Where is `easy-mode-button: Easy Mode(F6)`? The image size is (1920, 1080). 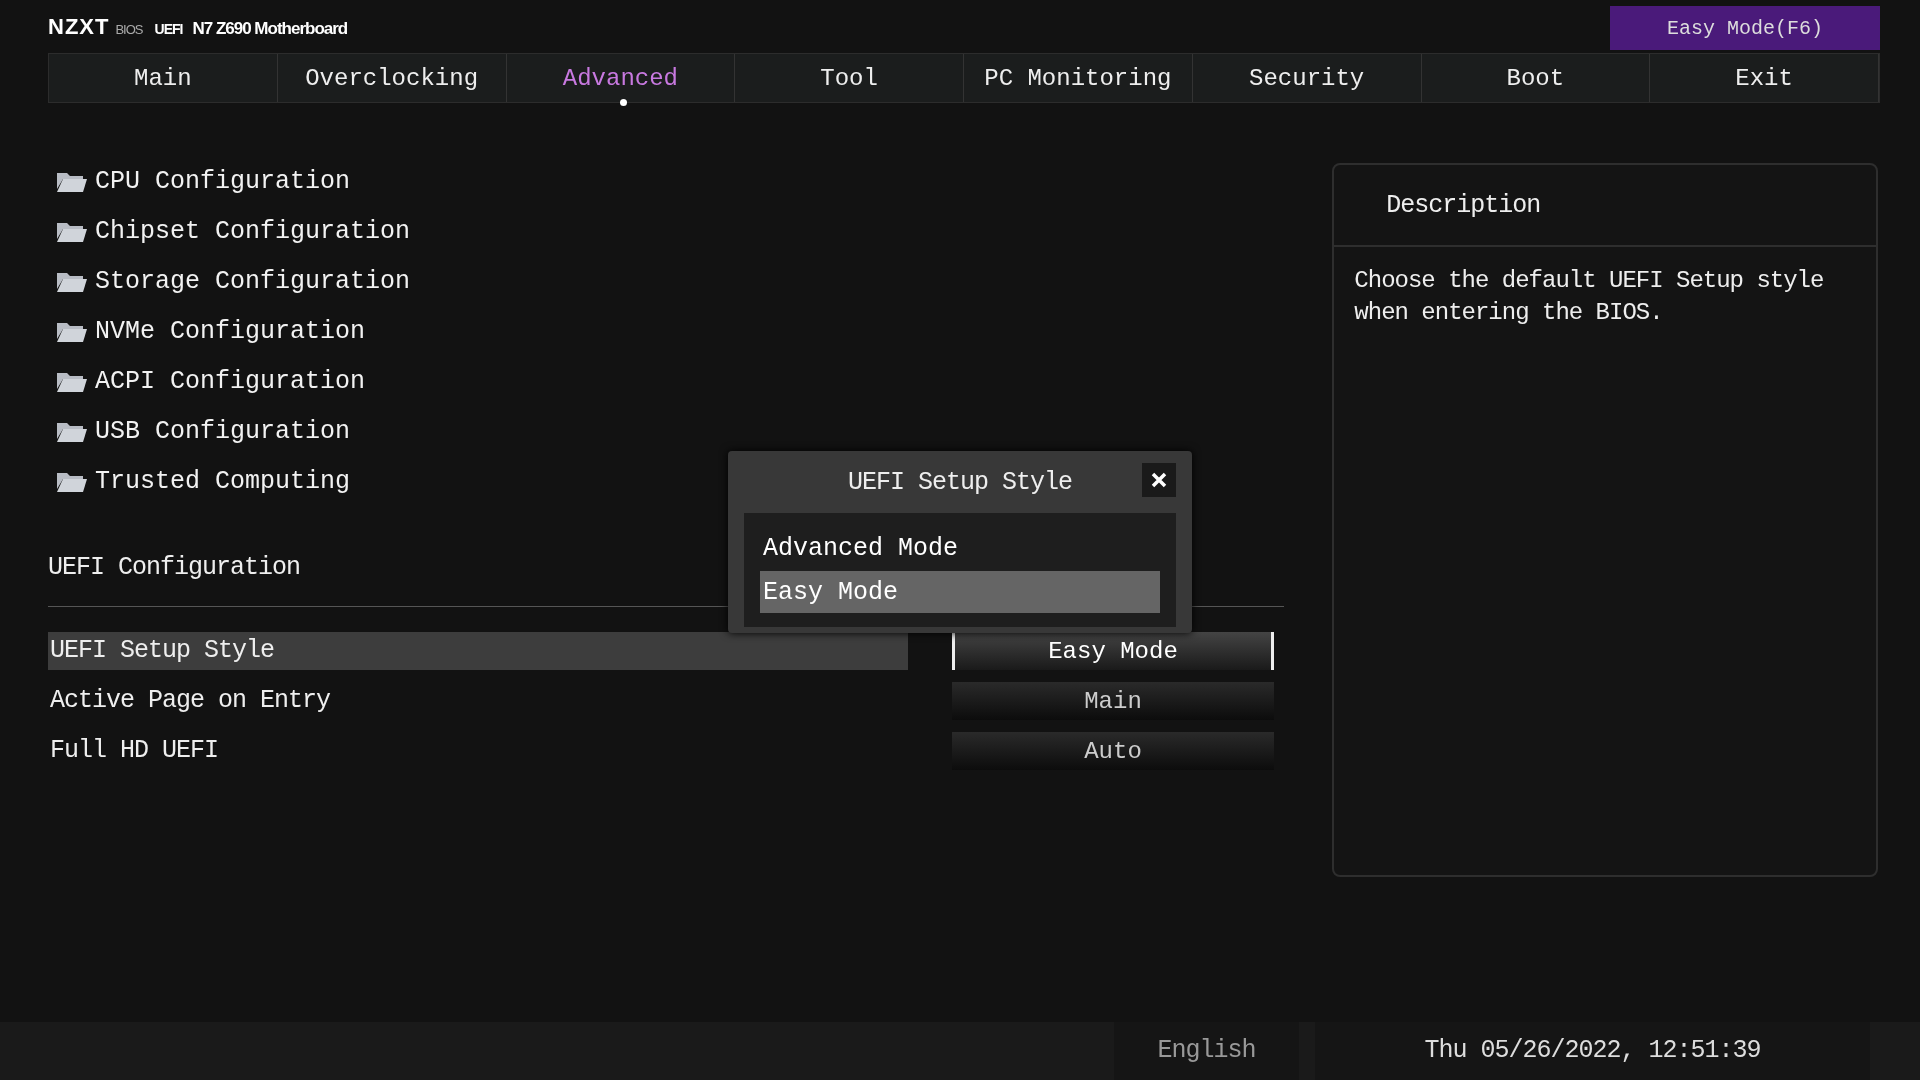
easy-mode-button: Easy Mode(F6) is located at coordinates (1745, 28).